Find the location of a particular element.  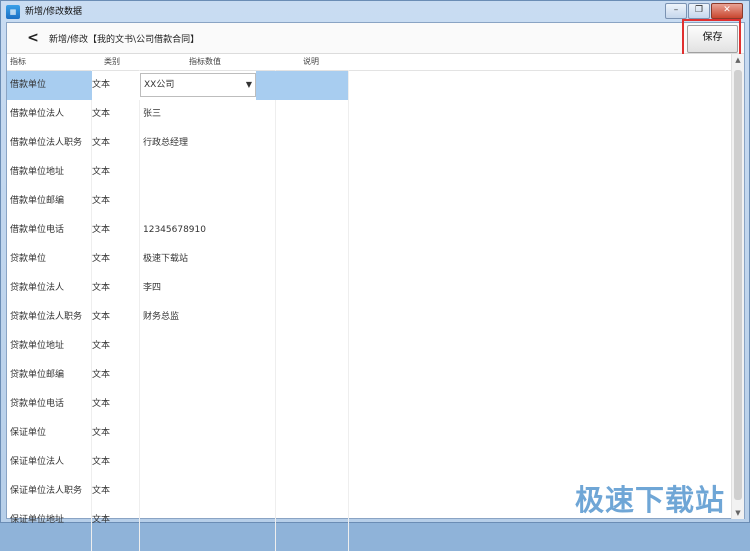

cell-indicator: 借款单位法人职务 is located at coordinates (51, 143).